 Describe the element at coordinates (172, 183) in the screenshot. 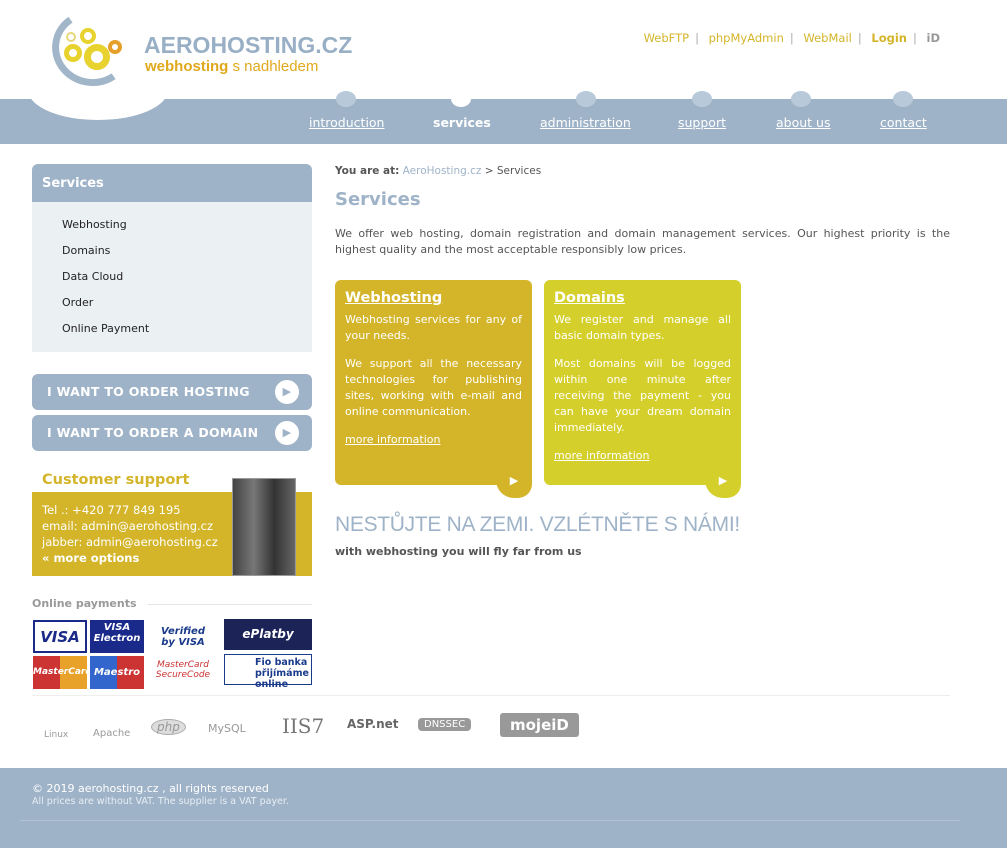

I see `sidebar-title: Services` at that location.